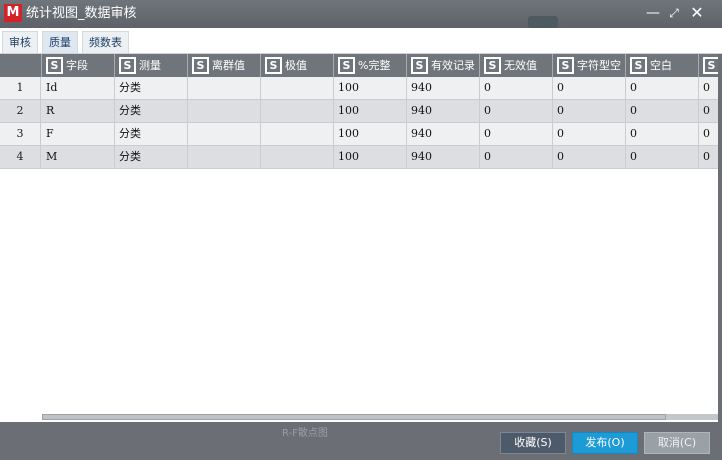 Image resolution: width=722 pixels, height=460 pixels. What do you see at coordinates (653, 13) in the screenshot?
I see `minimize-icon: —` at bounding box center [653, 13].